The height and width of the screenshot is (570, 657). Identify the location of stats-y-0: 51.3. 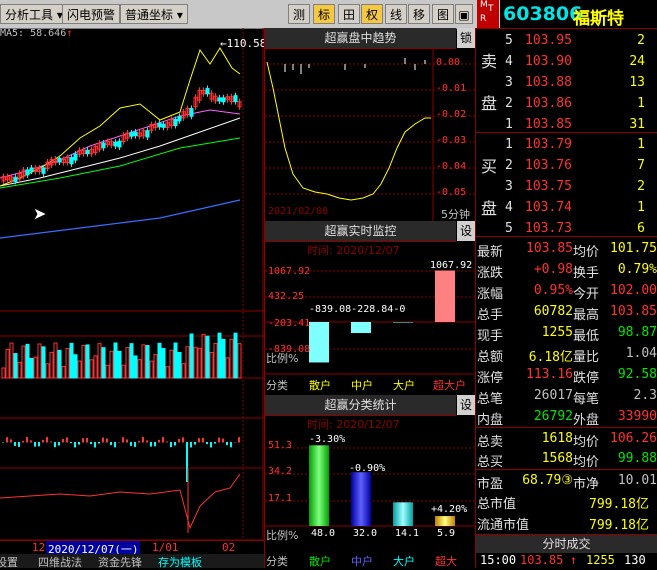
(280, 445).